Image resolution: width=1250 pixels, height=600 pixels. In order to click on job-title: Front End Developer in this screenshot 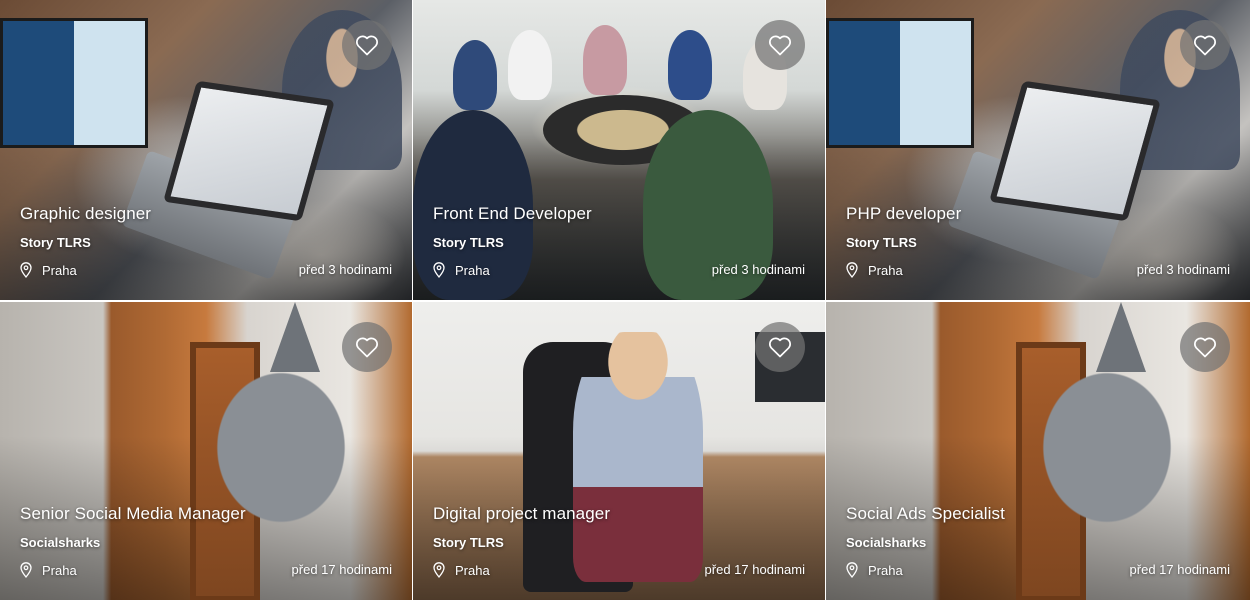, I will do `click(512, 214)`.